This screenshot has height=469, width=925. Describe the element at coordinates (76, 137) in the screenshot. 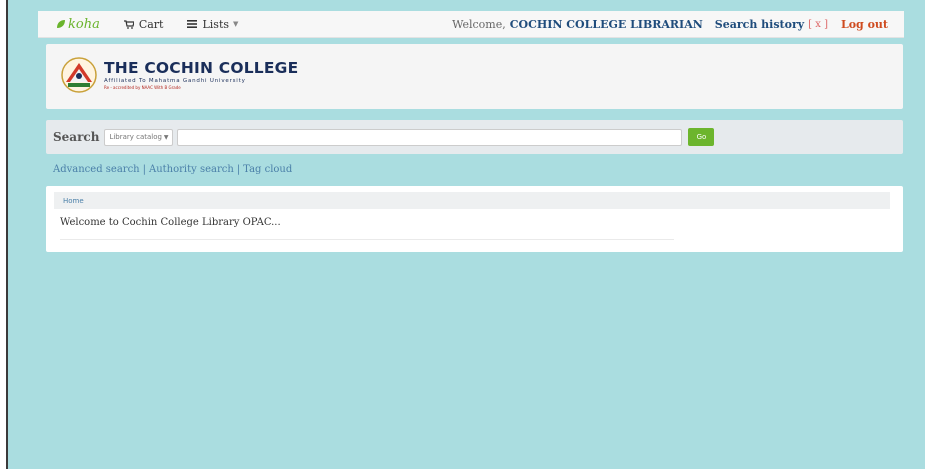

I see `search-label: Search` at that location.